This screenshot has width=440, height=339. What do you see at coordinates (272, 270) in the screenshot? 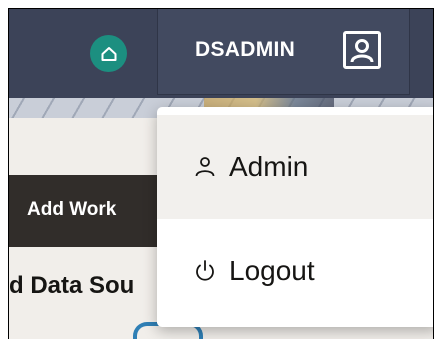
I see `menu-item-logout-label: Logout` at bounding box center [272, 270].